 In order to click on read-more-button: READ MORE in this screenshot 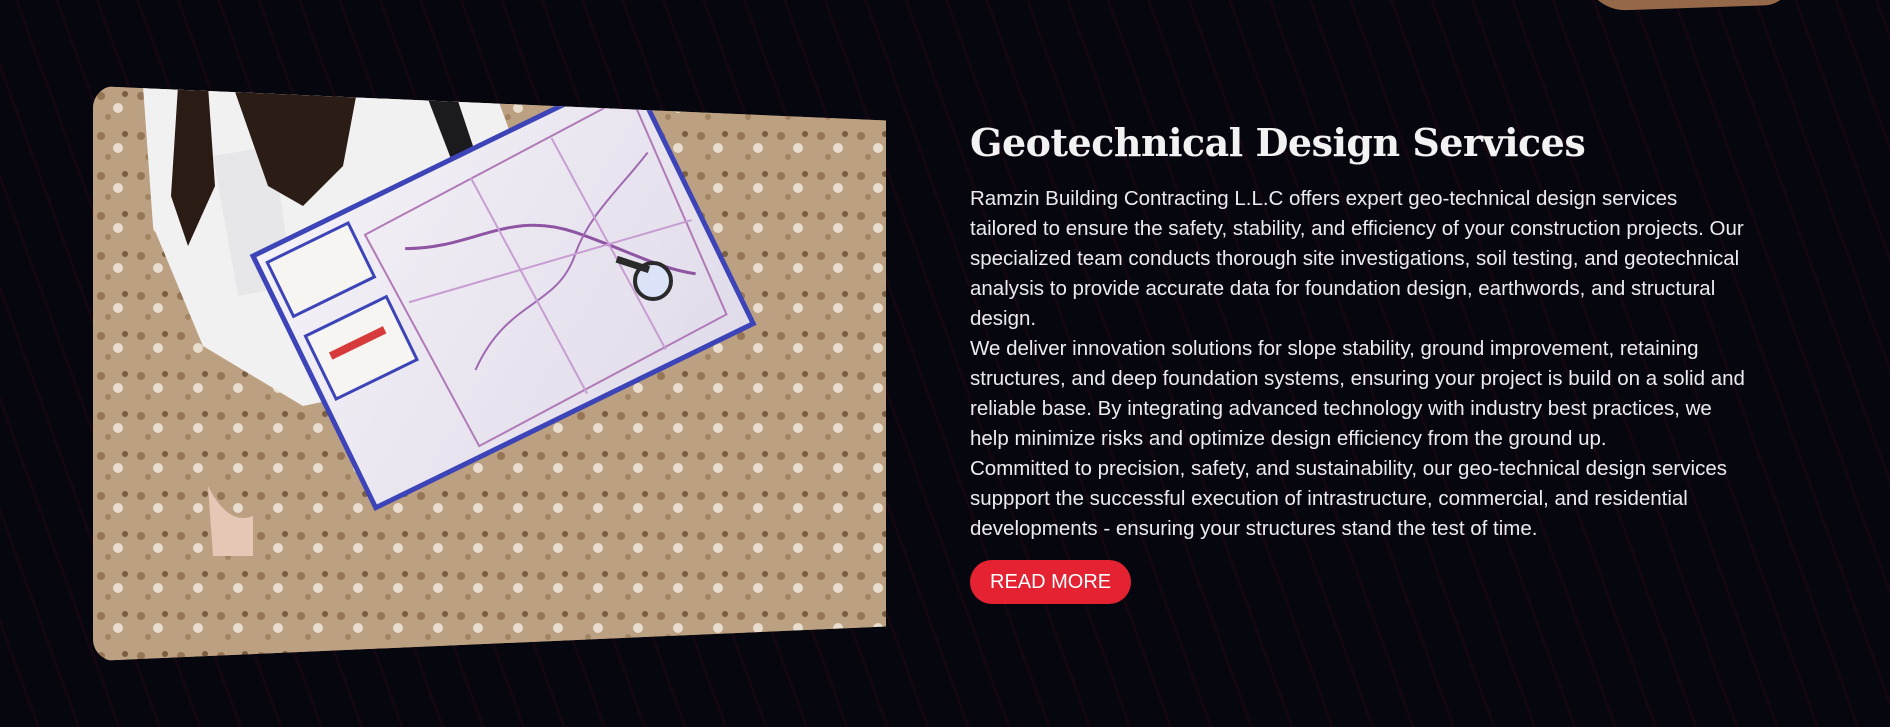, I will do `click(1051, 582)`.